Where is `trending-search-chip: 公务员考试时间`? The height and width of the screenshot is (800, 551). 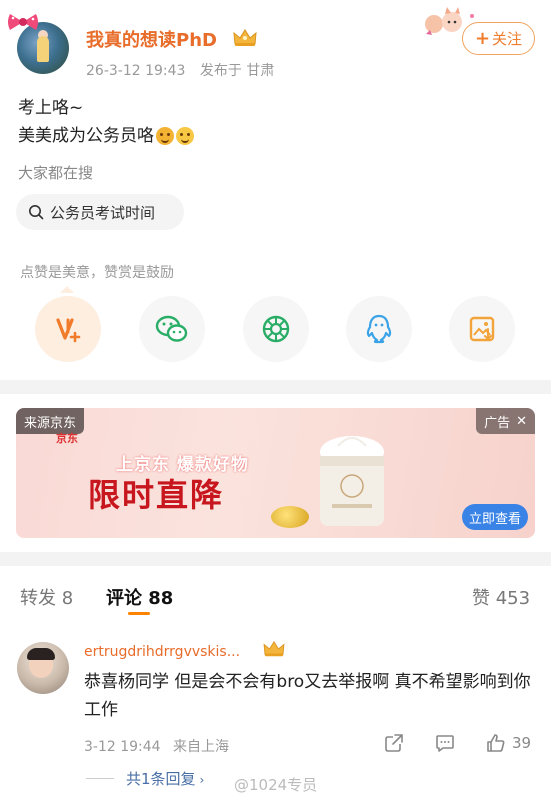
trending-search-chip: 公务员考试时间 is located at coordinates (100, 212).